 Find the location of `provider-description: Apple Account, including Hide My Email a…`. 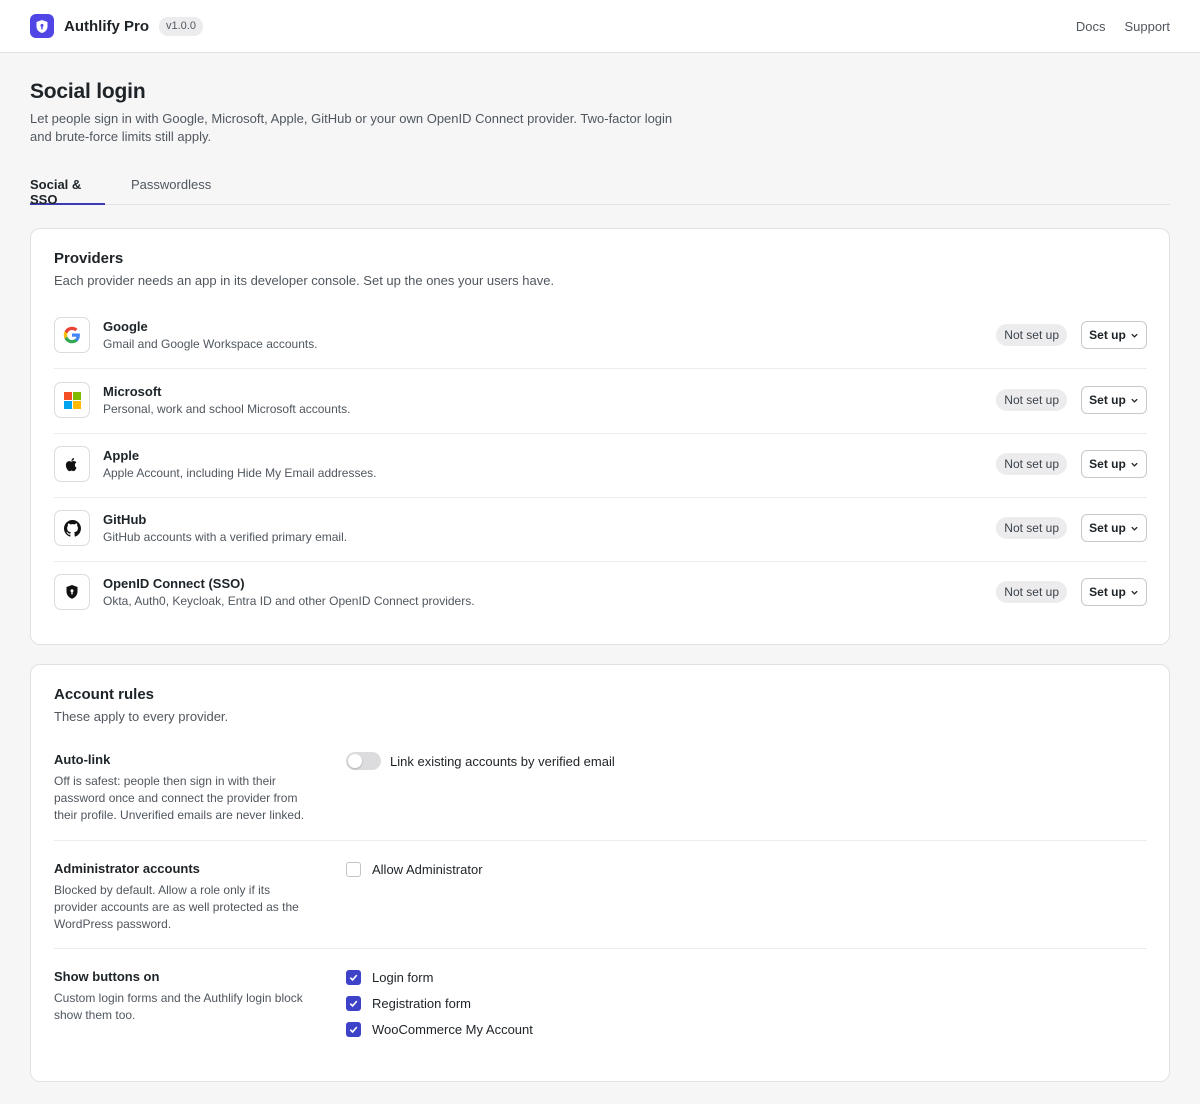

provider-description: Apple Account, including Hide My Email a… is located at coordinates (240, 473).